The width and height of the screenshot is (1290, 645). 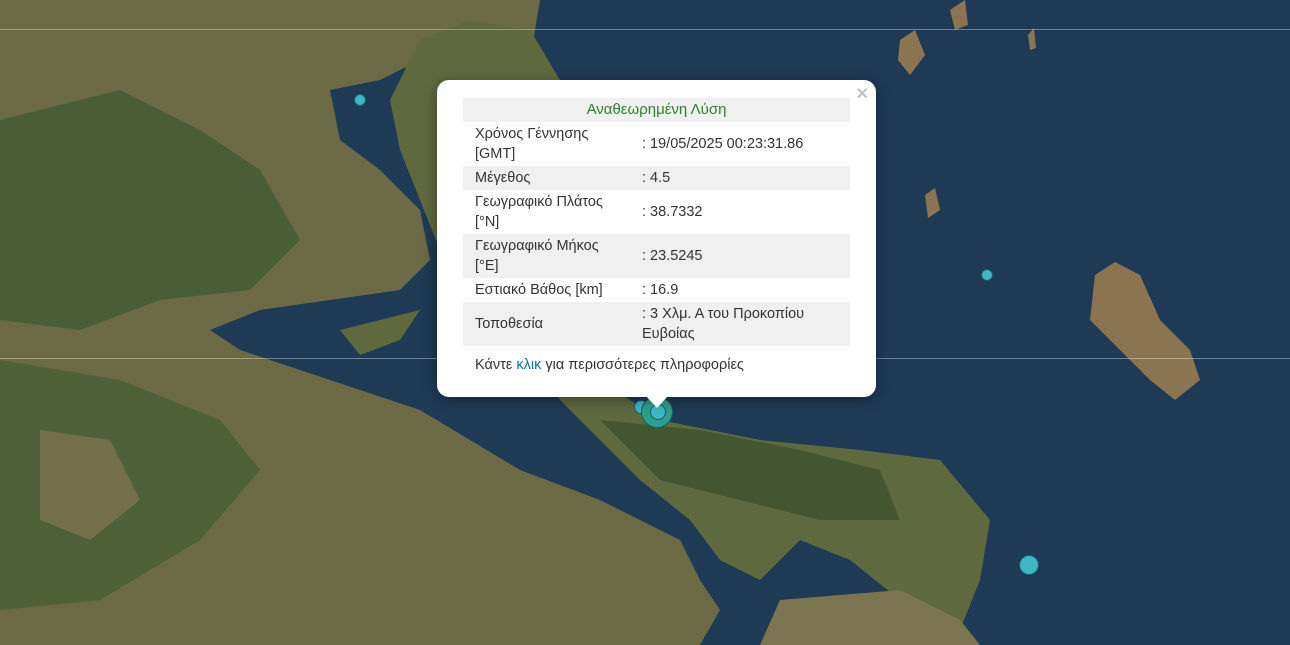 I want to click on row-value: : 4.5, so click(x=740, y=178).